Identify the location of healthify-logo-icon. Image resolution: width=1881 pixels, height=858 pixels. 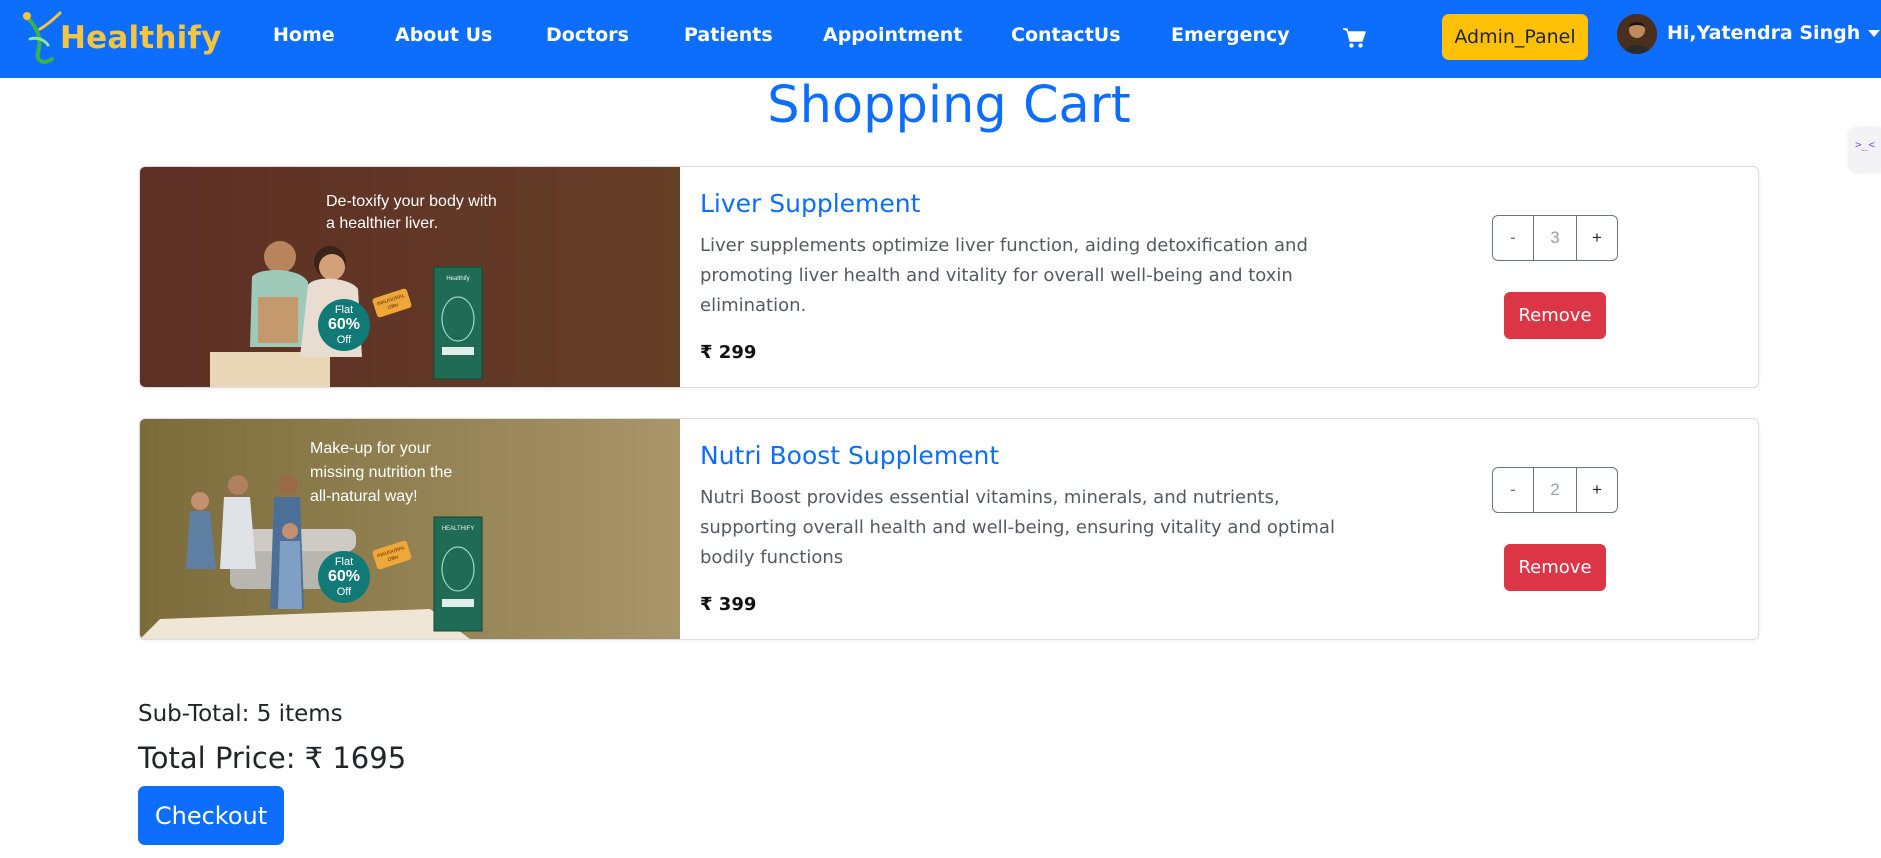
(42, 37).